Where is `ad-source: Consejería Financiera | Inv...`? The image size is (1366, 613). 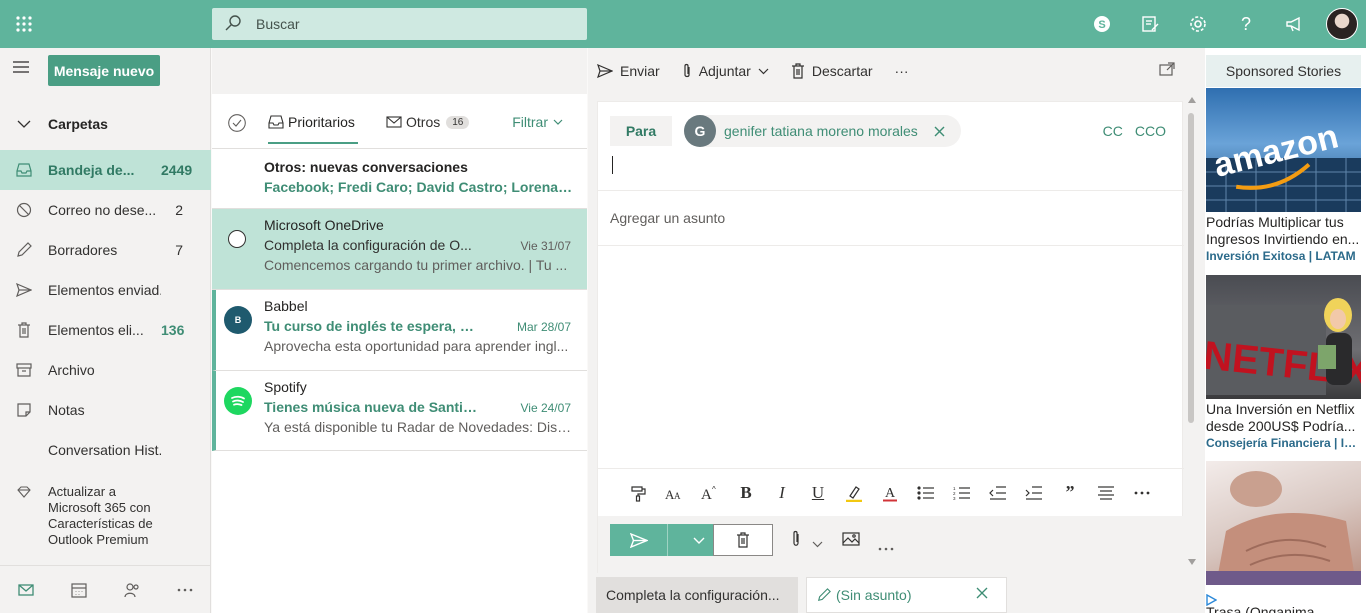 ad-source: Consejería Financiera | Inv... is located at coordinates (1284, 443).